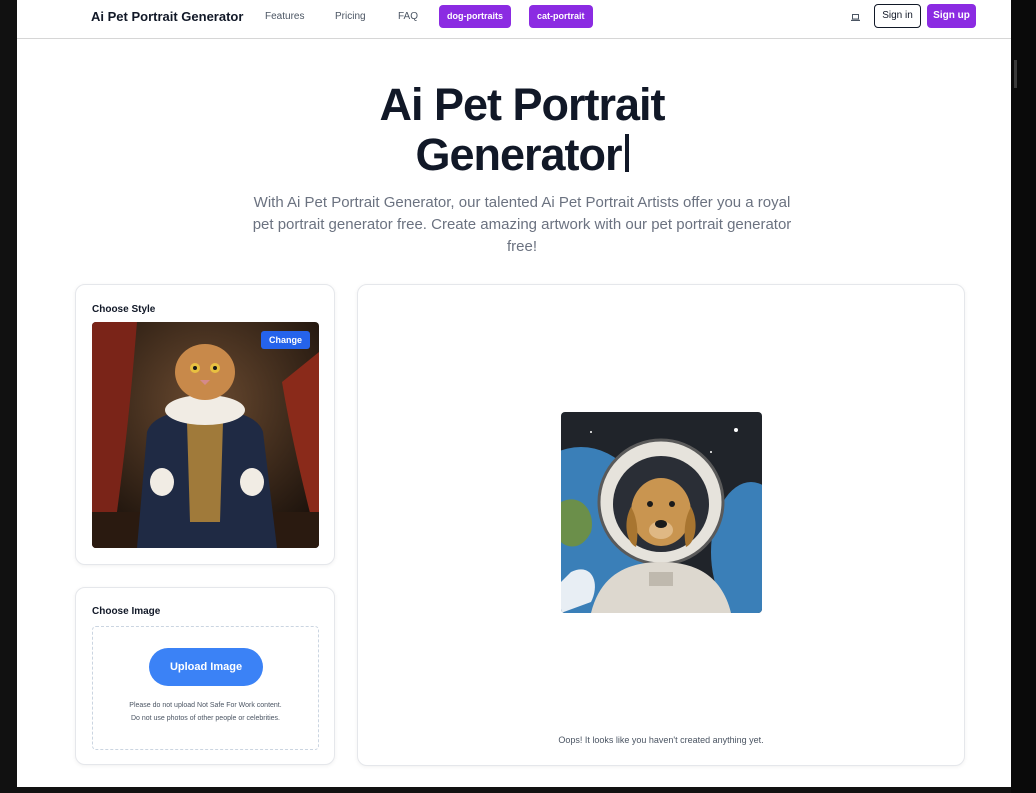 Image resolution: width=1036 pixels, height=793 pixels. I want to click on change-style-button: Change, so click(285, 340).